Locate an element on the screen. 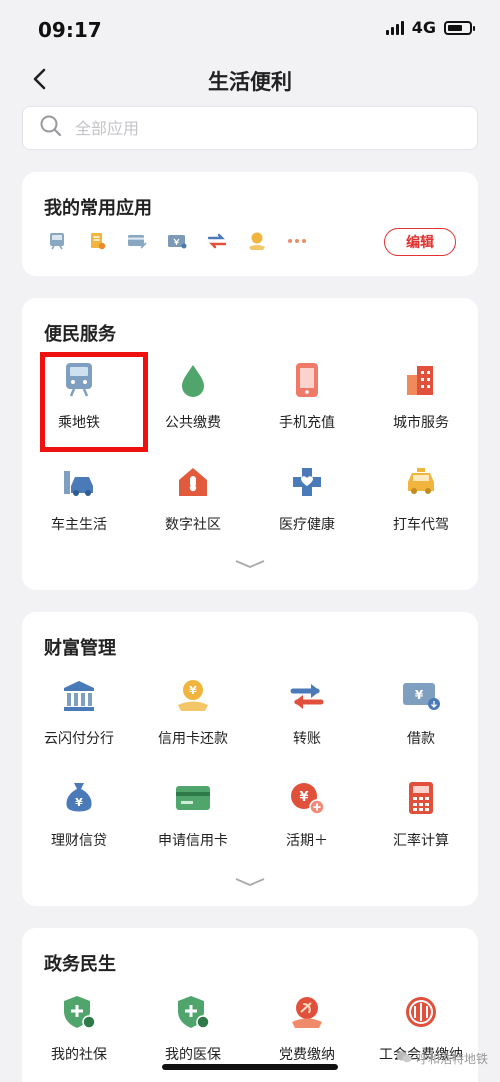 Image resolution: width=500 pixels, height=1082 pixels. party-emblem-icon is located at coordinates (307, 1012).